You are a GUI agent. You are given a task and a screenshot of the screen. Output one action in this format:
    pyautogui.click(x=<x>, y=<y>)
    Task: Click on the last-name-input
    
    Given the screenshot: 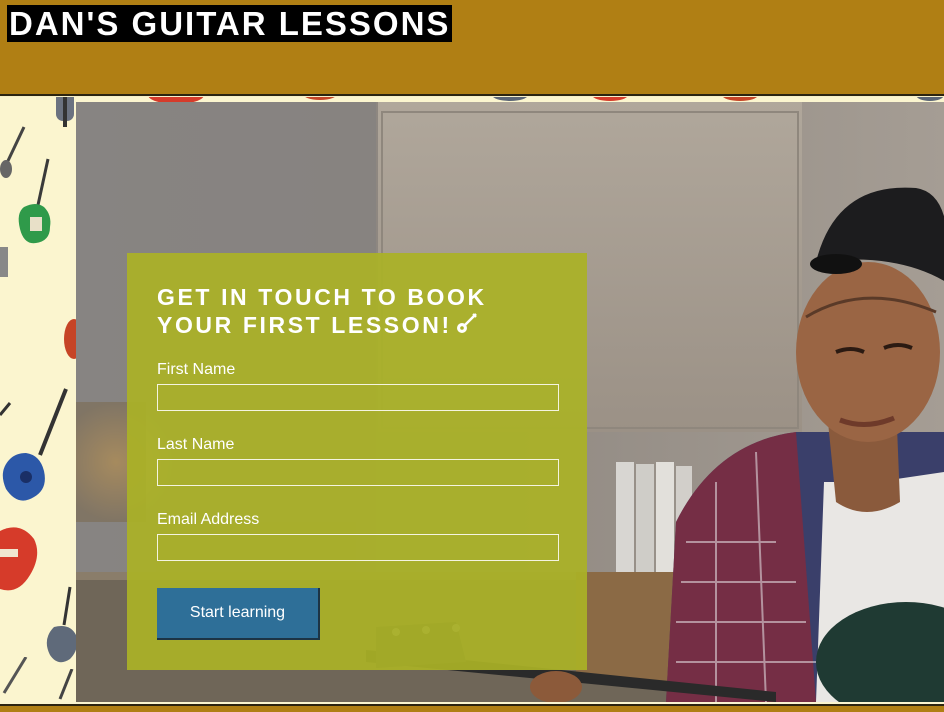 What is the action you would take?
    pyautogui.click(x=358, y=472)
    